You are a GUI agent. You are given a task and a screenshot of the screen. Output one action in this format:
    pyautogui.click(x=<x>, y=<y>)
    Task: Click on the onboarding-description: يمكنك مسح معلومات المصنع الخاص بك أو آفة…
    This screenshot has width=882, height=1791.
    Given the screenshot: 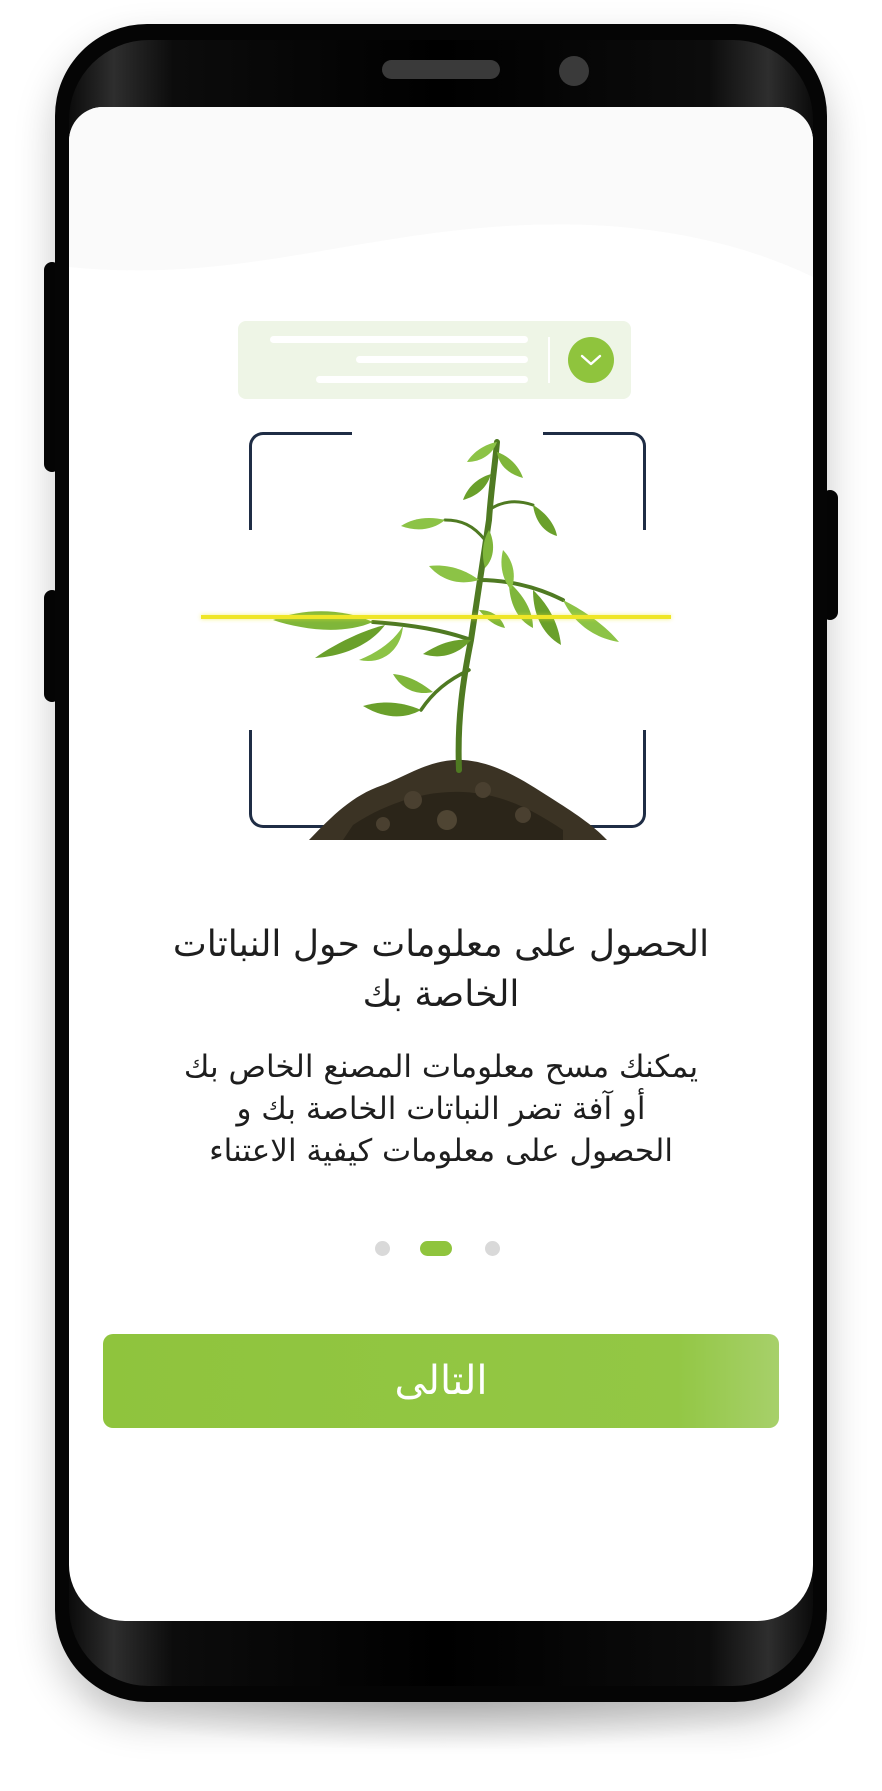 What is the action you would take?
    pyautogui.click(x=441, y=1109)
    